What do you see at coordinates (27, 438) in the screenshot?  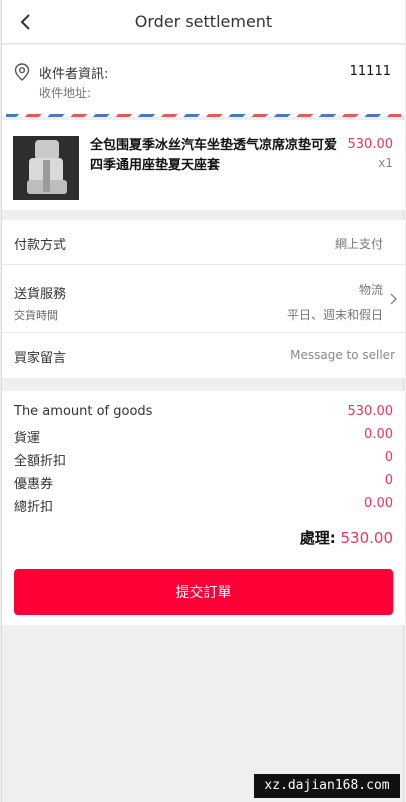 I see `summary-label: 貨運` at bounding box center [27, 438].